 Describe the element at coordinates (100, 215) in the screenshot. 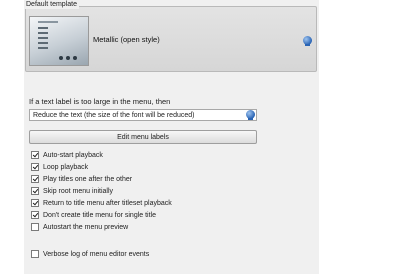

I see `checkbox-label: Don't create title menu for single title` at that location.